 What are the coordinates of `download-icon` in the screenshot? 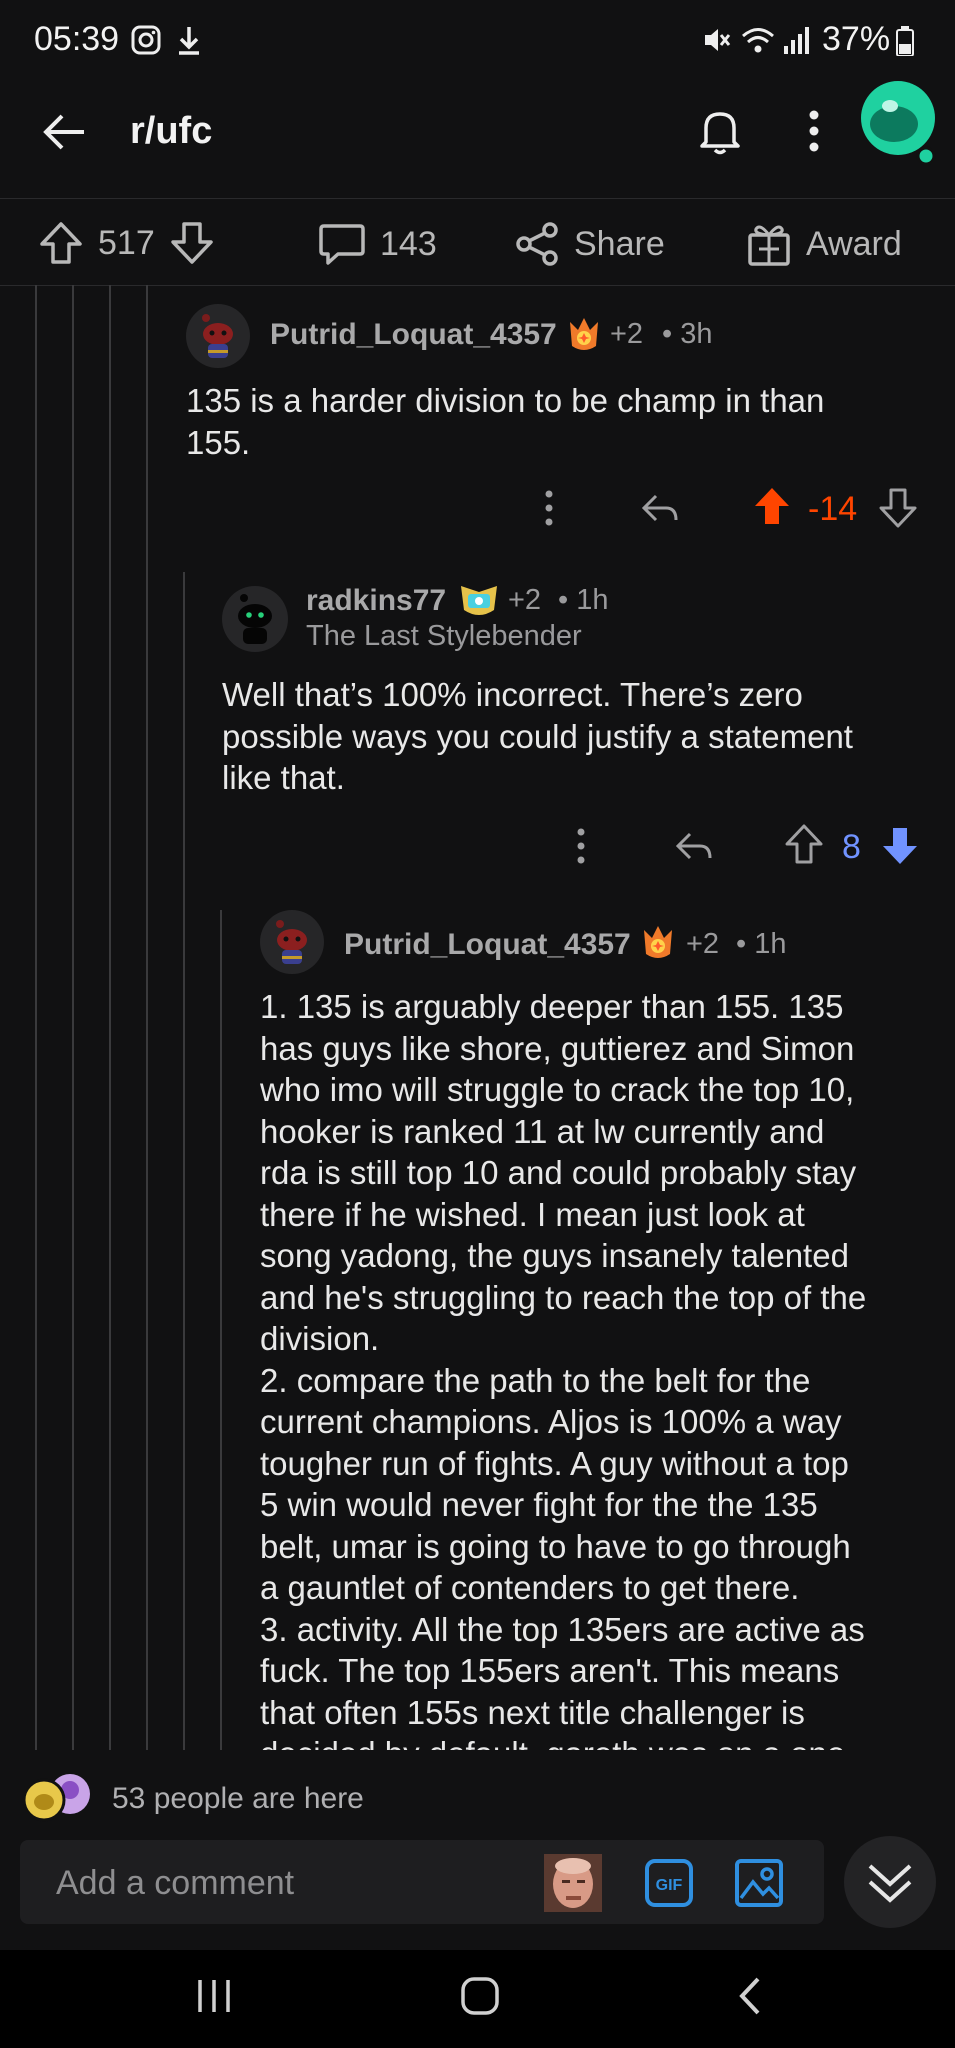 It's located at (189, 40).